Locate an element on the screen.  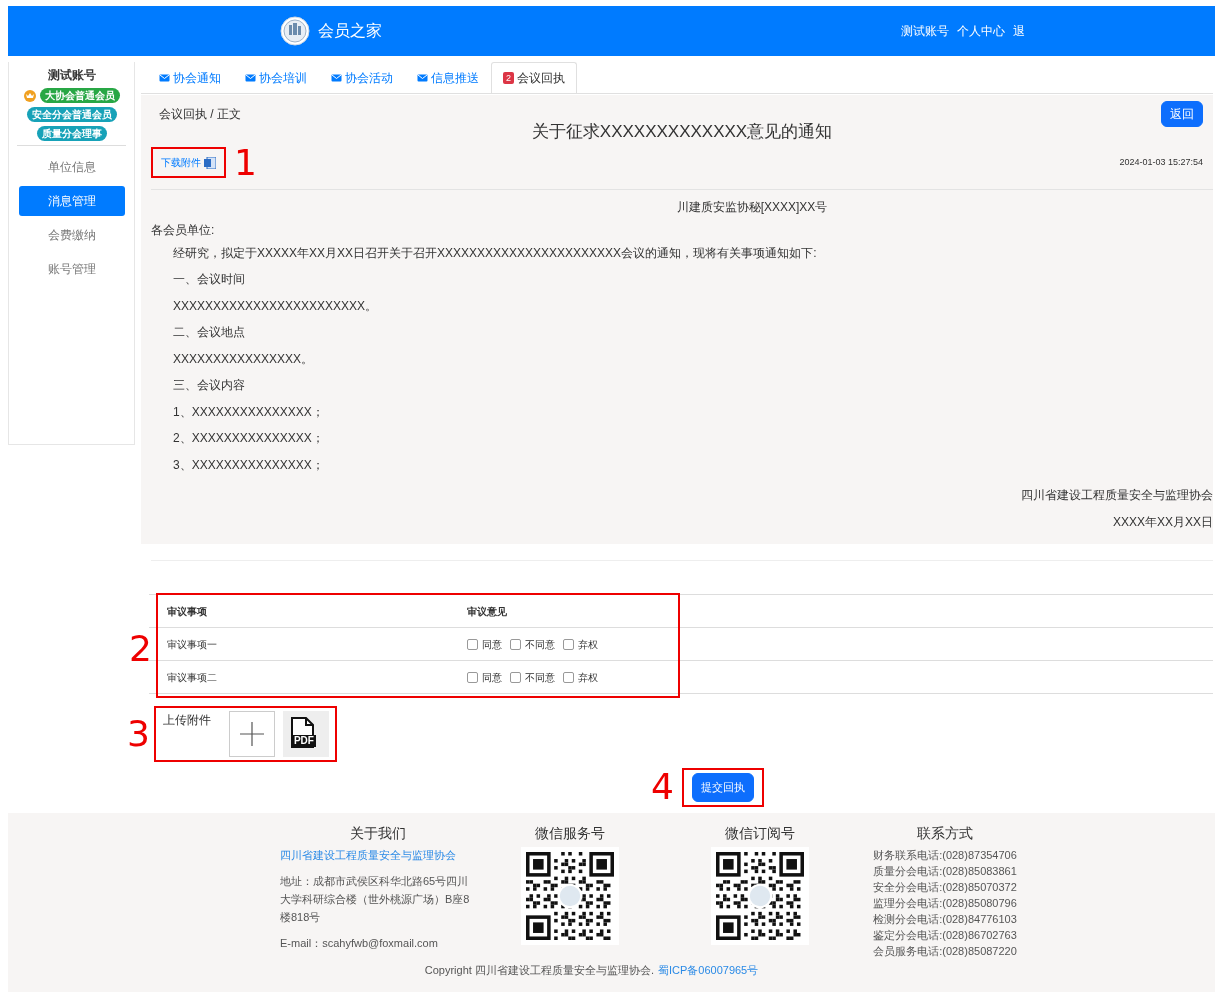
column-header: 审议意见 is located at coordinates (487, 611).